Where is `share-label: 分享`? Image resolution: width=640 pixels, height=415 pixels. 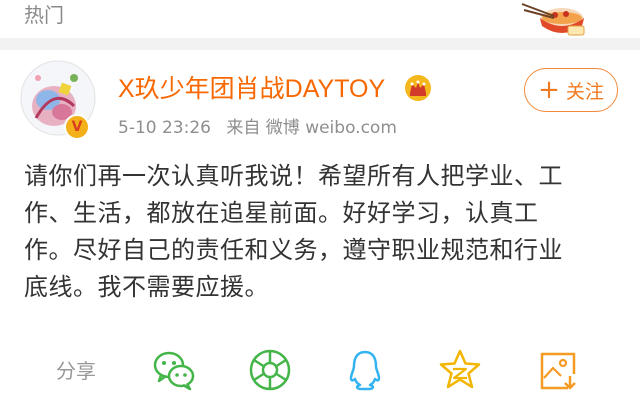 share-label: 分享 is located at coordinates (76, 371).